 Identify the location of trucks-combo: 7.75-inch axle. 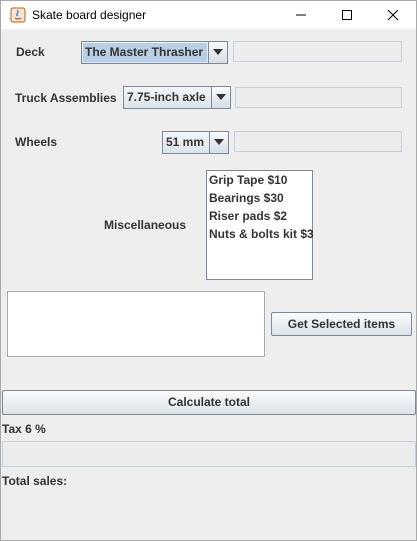
(177, 97).